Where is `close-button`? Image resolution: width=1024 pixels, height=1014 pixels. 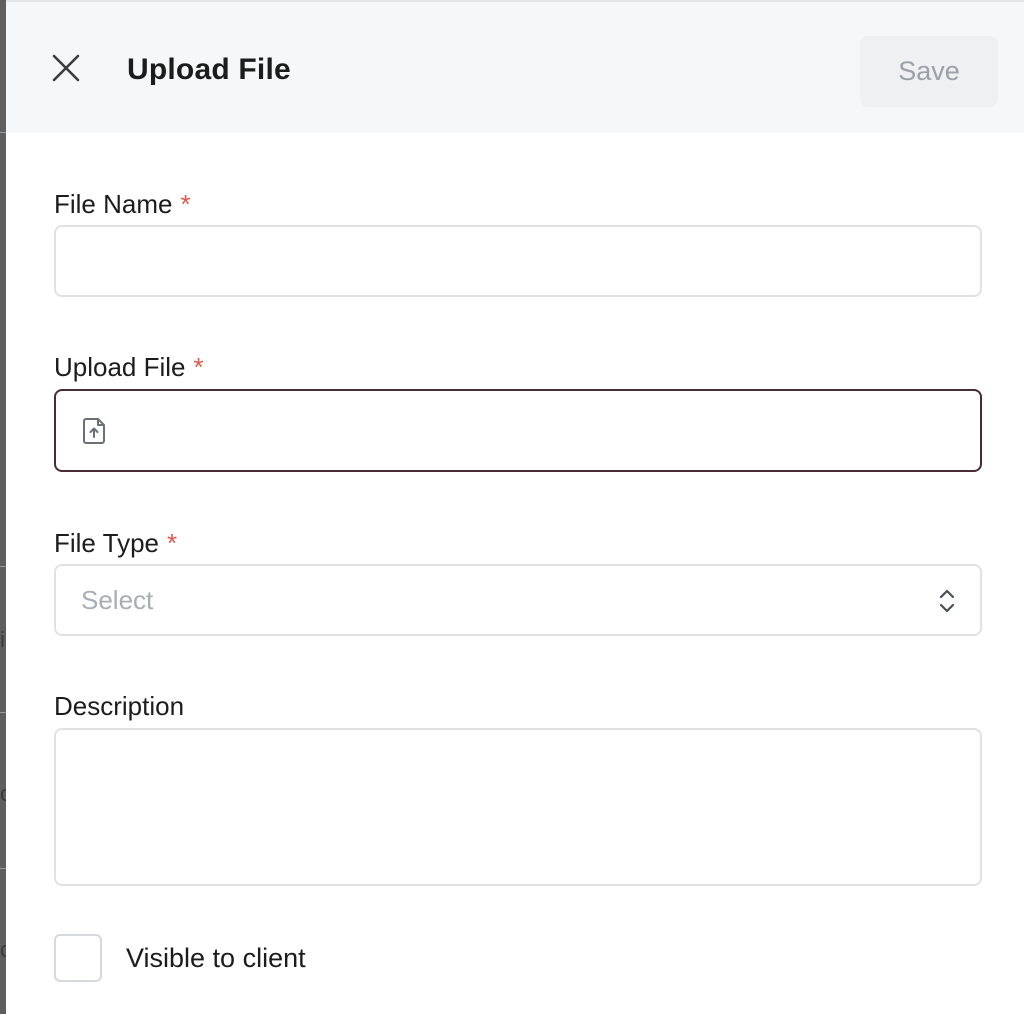 close-button is located at coordinates (66, 68).